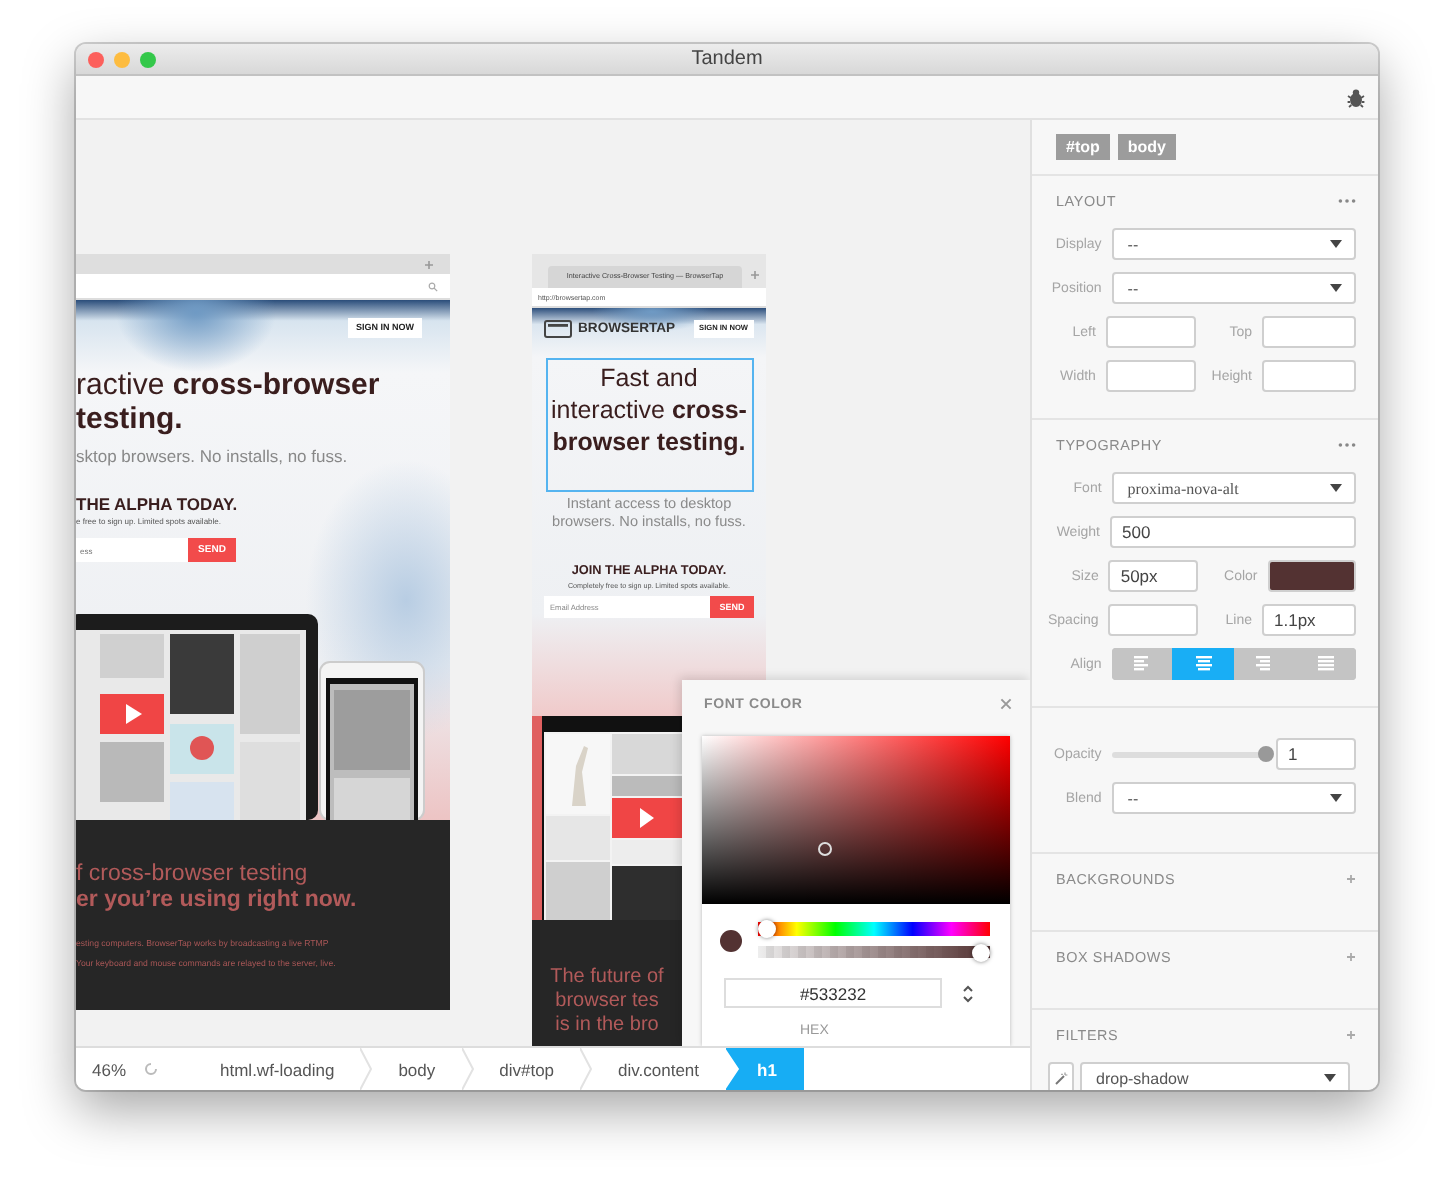  I want to click on color-preview, so click(731, 940).